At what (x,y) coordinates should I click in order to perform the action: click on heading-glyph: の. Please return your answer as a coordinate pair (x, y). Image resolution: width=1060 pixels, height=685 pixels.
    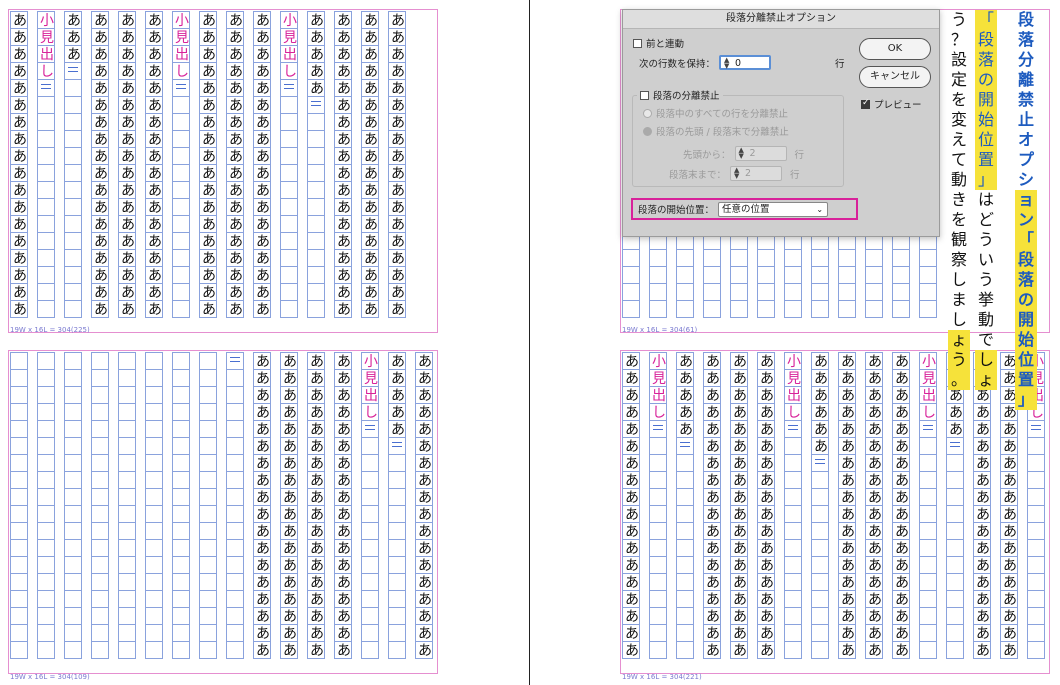
    Looking at the image, I should click on (986, 80).